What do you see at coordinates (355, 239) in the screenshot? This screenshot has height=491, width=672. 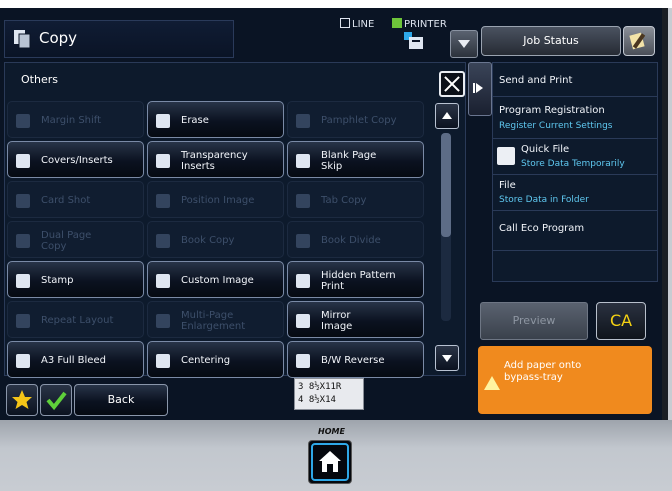 I see `function-button: Book Divide` at bounding box center [355, 239].